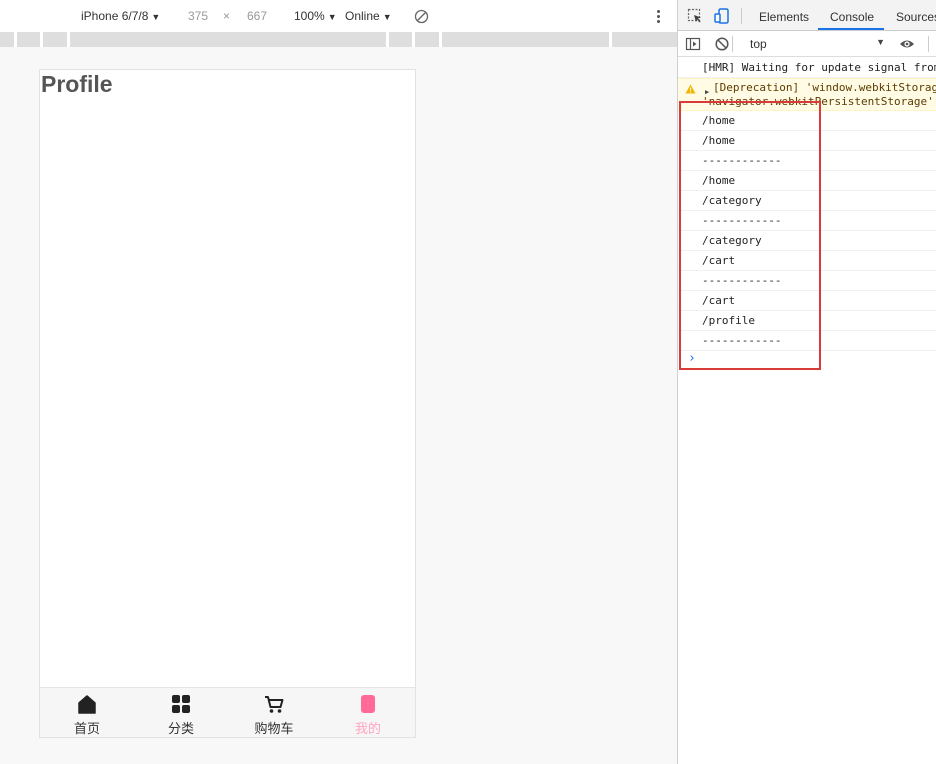 The width and height of the screenshot is (936, 764). What do you see at coordinates (692, 358) in the screenshot?
I see `prompt-chevron-icon: ›` at bounding box center [692, 358].